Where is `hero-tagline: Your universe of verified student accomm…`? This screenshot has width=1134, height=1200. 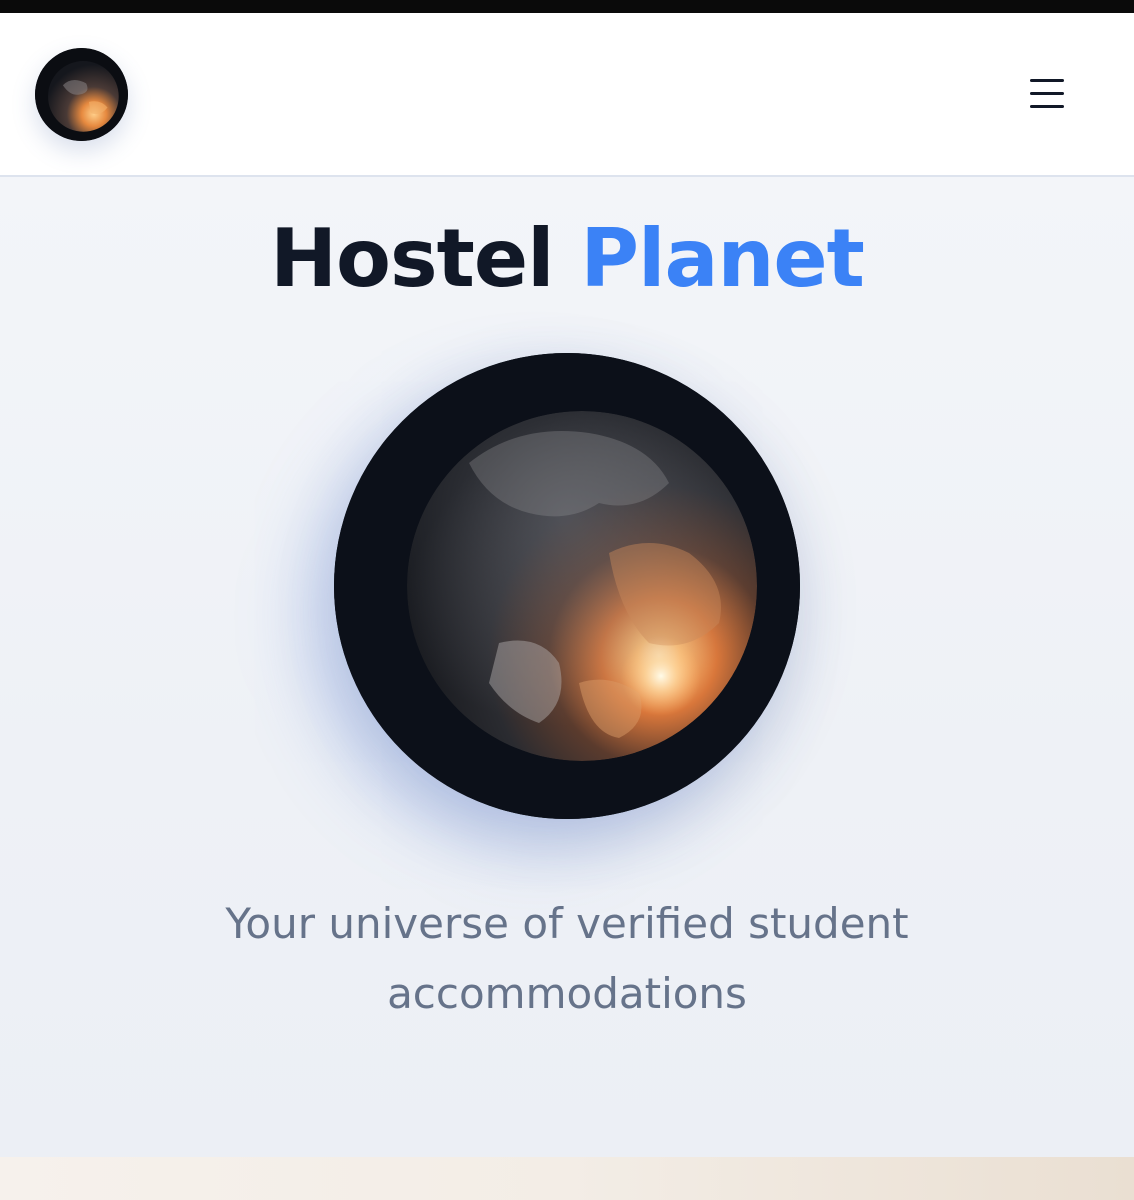 hero-tagline: Your universe of verified student accomm… is located at coordinates (567, 959).